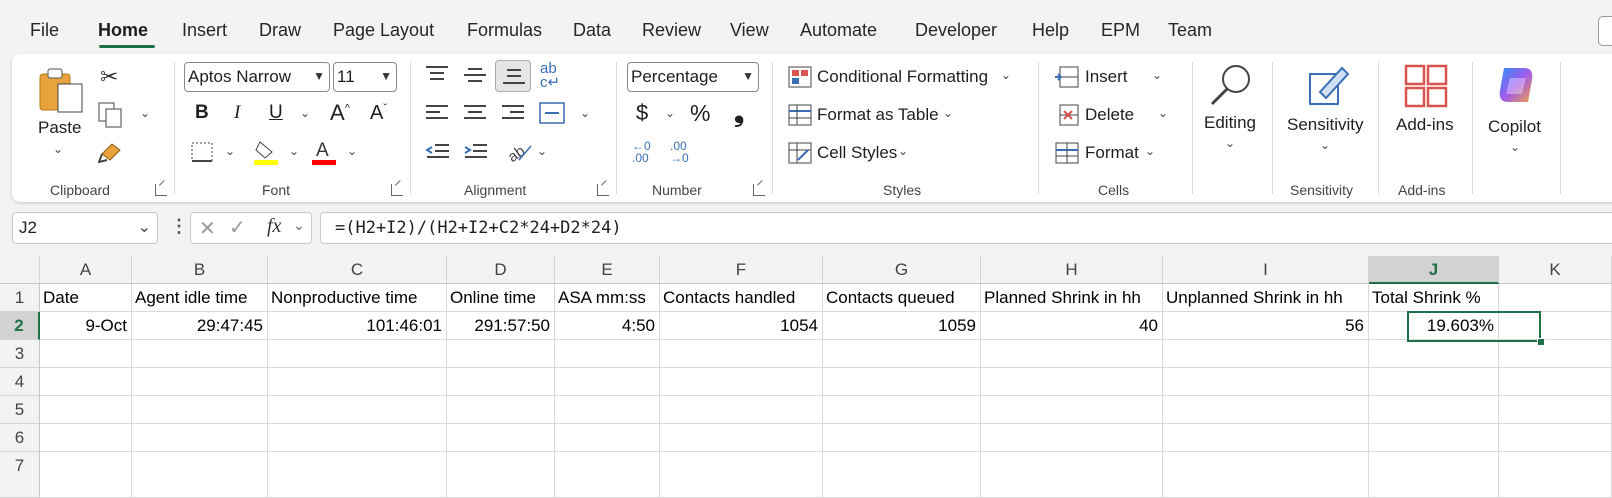  What do you see at coordinates (759, 190) in the screenshot?
I see `number-launcher-icon` at bounding box center [759, 190].